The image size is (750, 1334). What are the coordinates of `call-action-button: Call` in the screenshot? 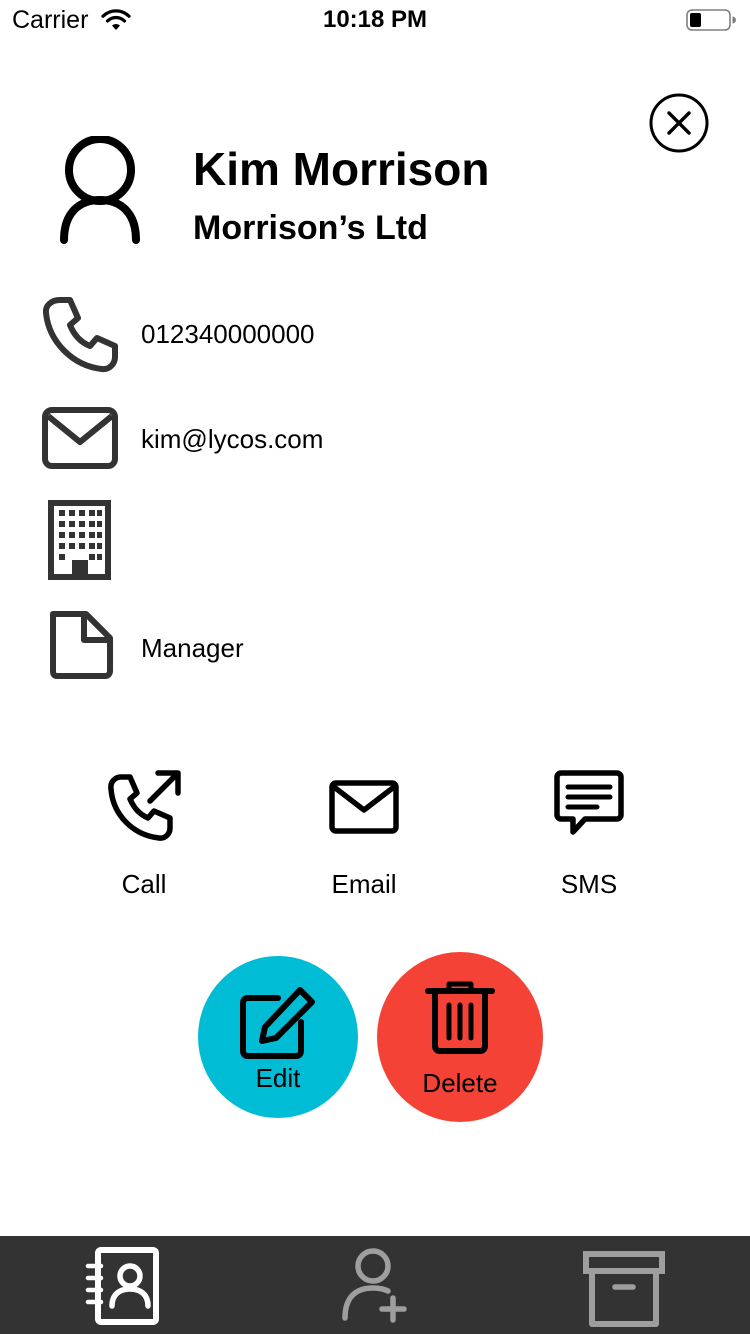 It's located at (144, 837).